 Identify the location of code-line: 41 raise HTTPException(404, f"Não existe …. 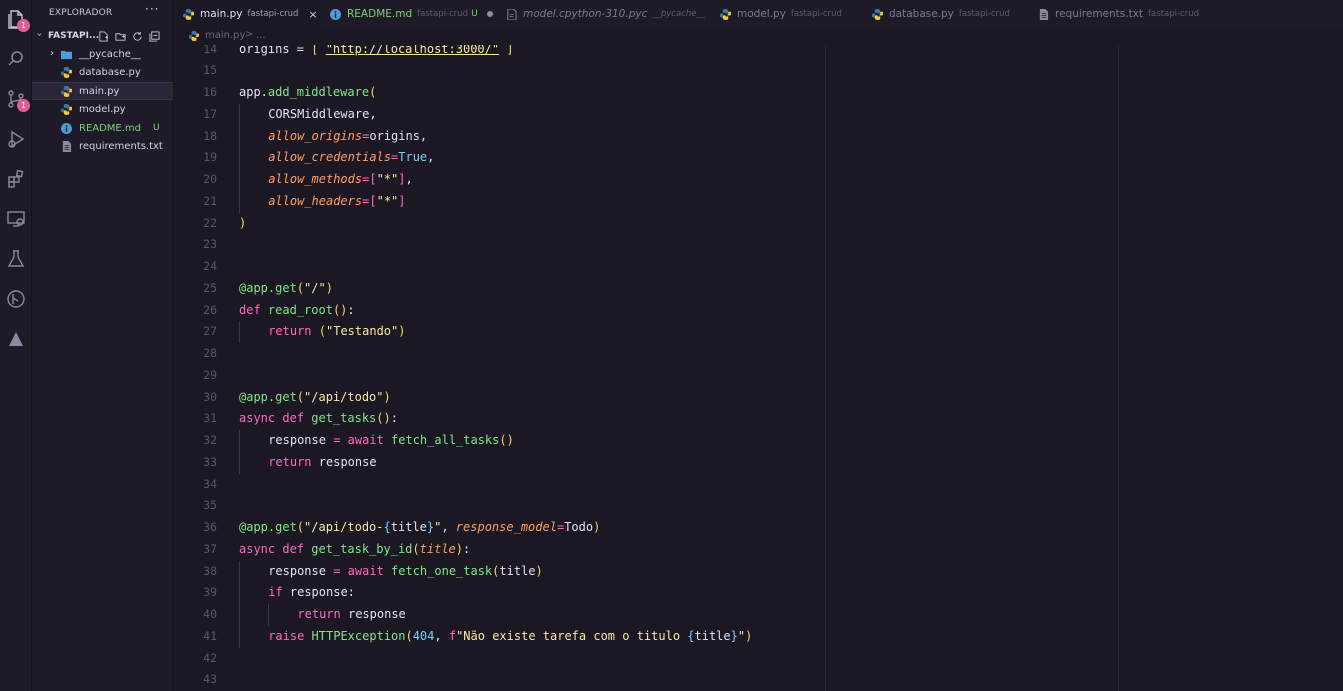
(758, 636).